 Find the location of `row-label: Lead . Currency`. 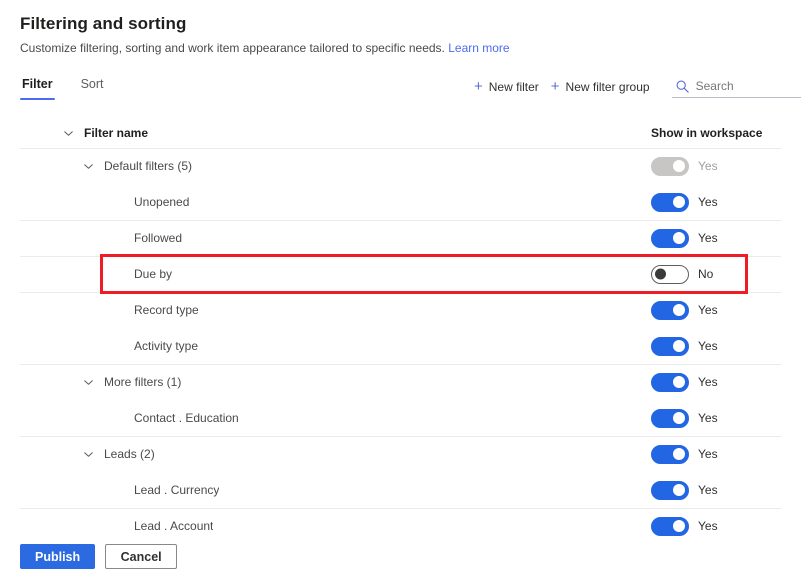

row-label: Lead . Currency is located at coordinates (177, 490).